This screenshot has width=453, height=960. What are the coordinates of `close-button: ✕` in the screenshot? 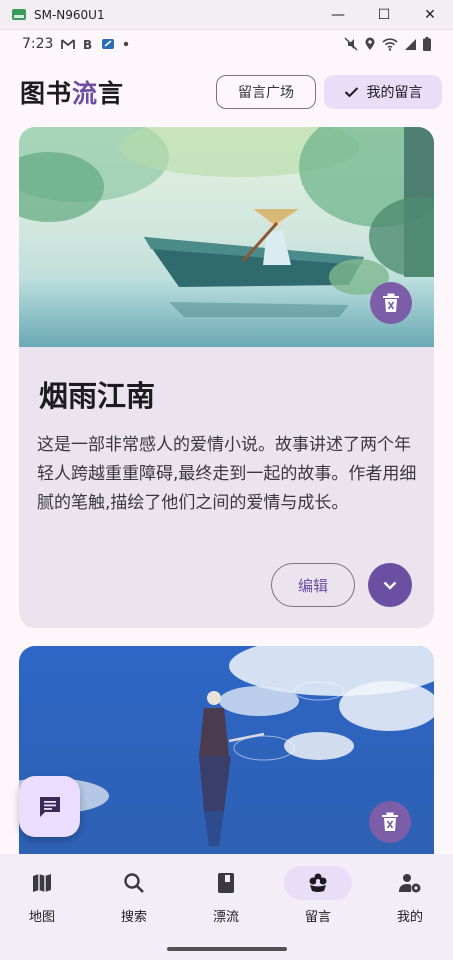 It's located at (430, 15).